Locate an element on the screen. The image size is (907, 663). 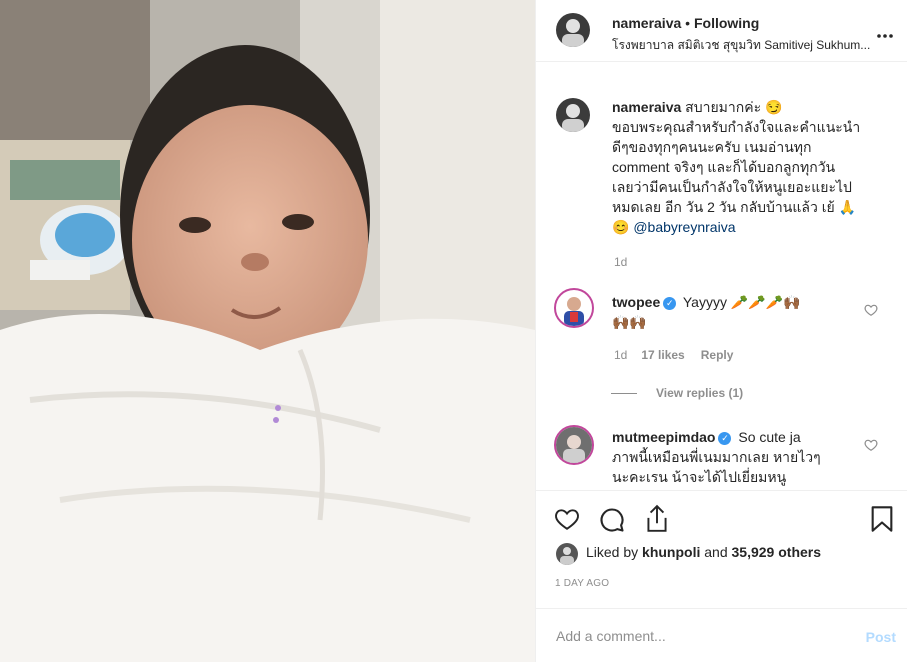
heart-icon is located at coordinates (567, 521).